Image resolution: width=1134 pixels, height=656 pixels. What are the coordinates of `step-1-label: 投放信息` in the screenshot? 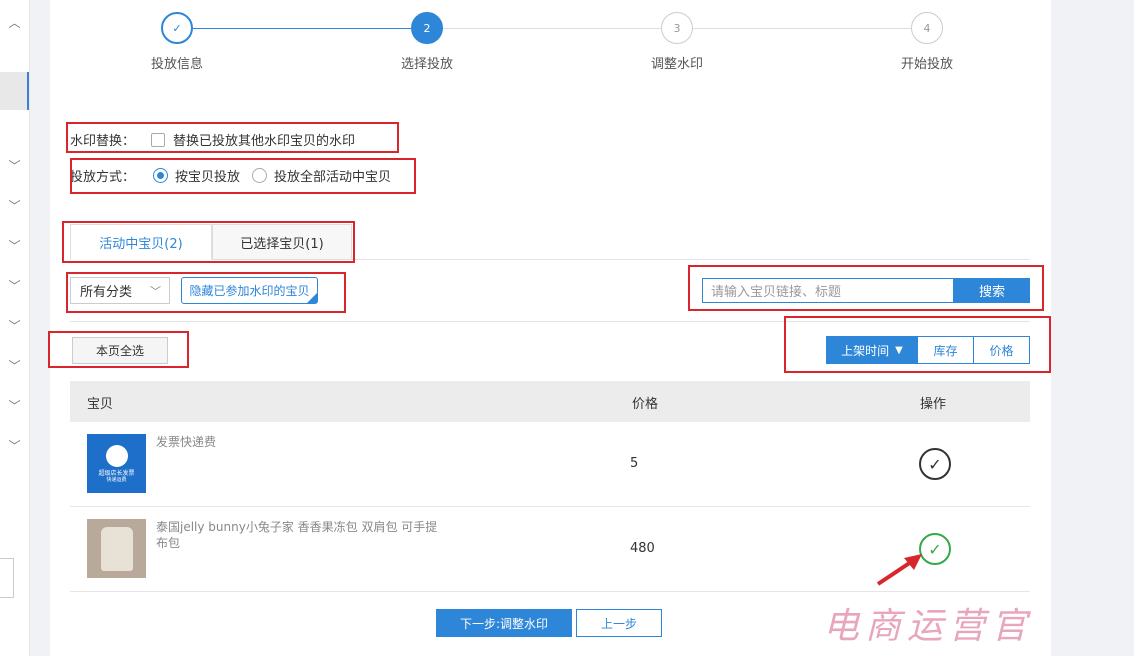 It's located at (176, 64).